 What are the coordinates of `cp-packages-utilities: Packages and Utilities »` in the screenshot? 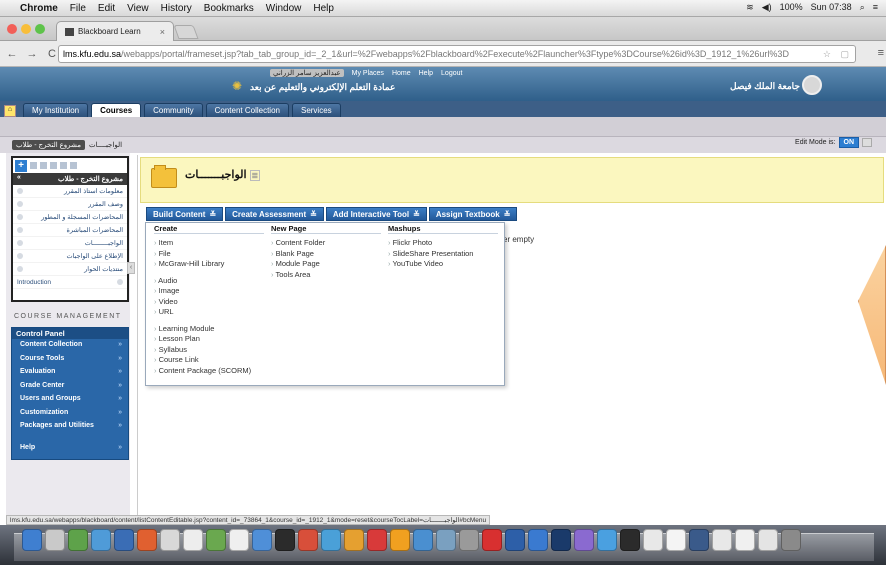 It's located at (70, 431).